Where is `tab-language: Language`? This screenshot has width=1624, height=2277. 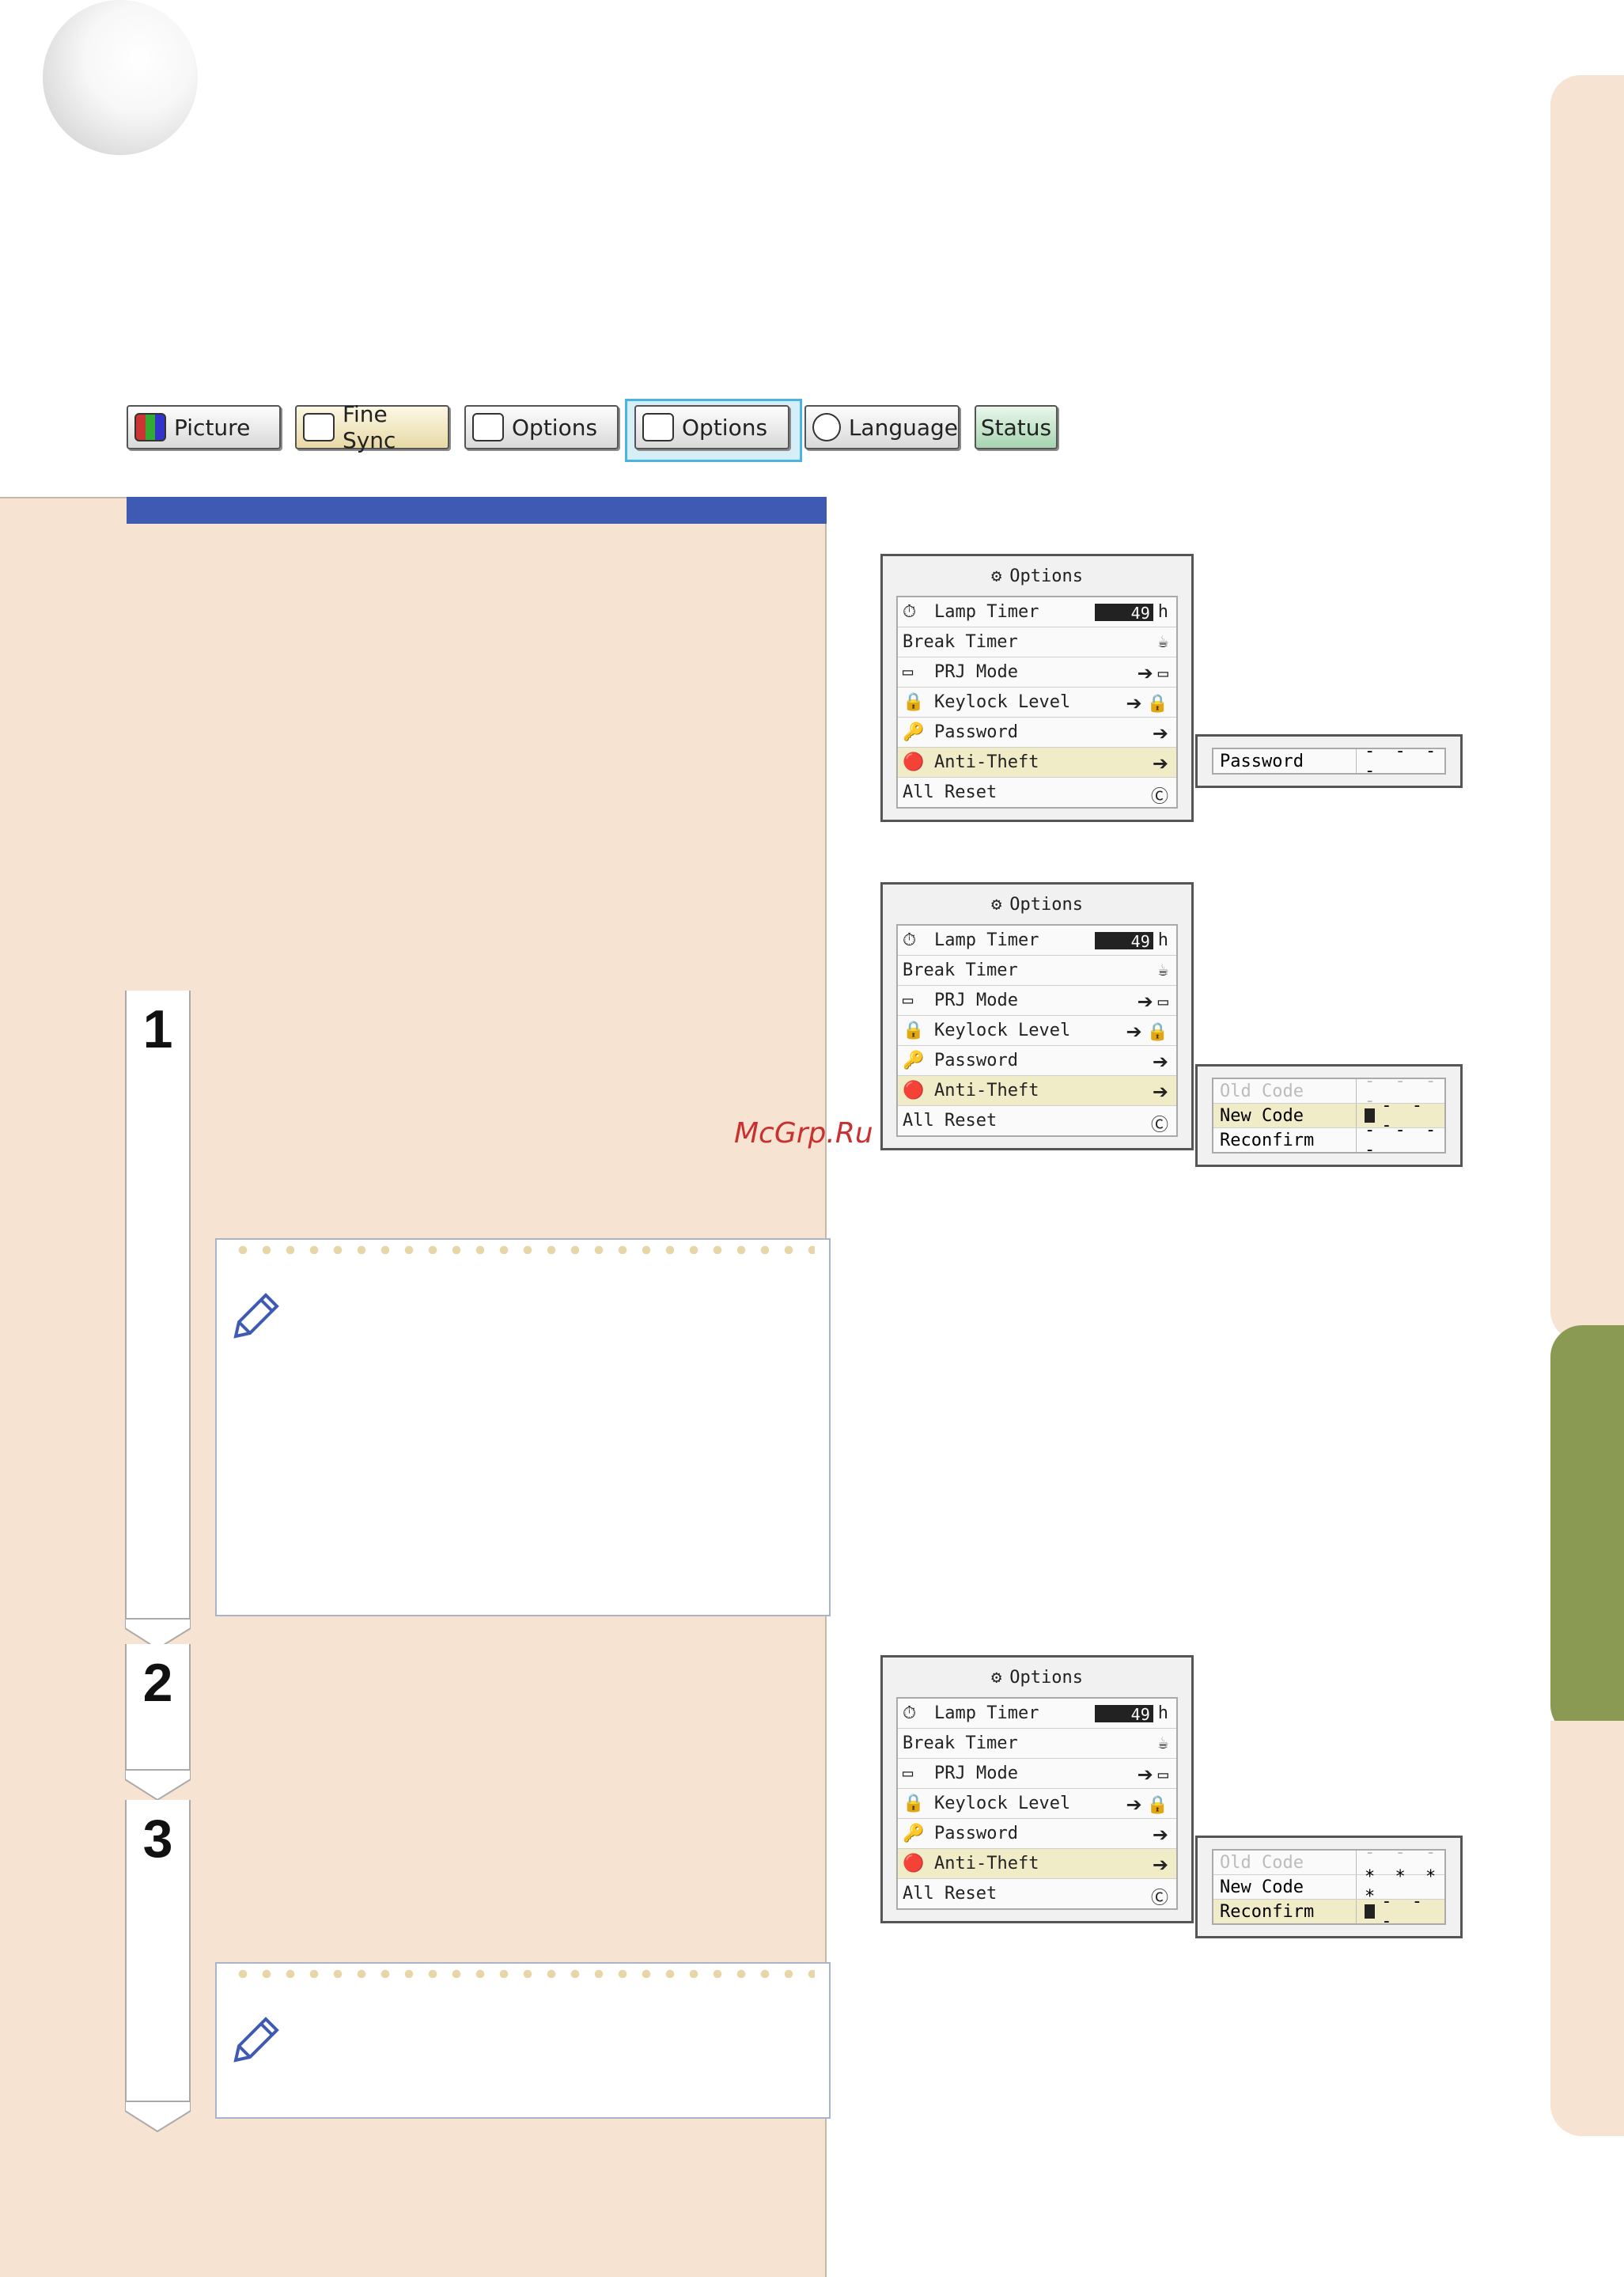 tab-language: Language is located at coordinates (882, 427).